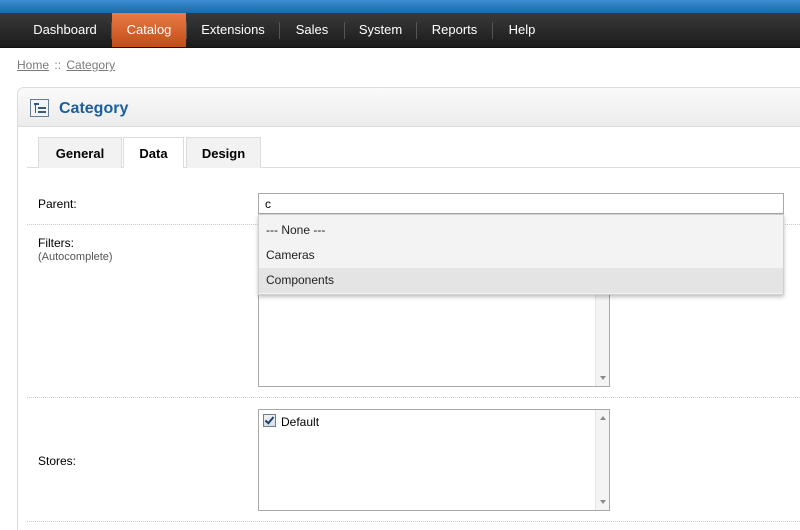  I want to click on tab-design: Design, so click(223, 152).